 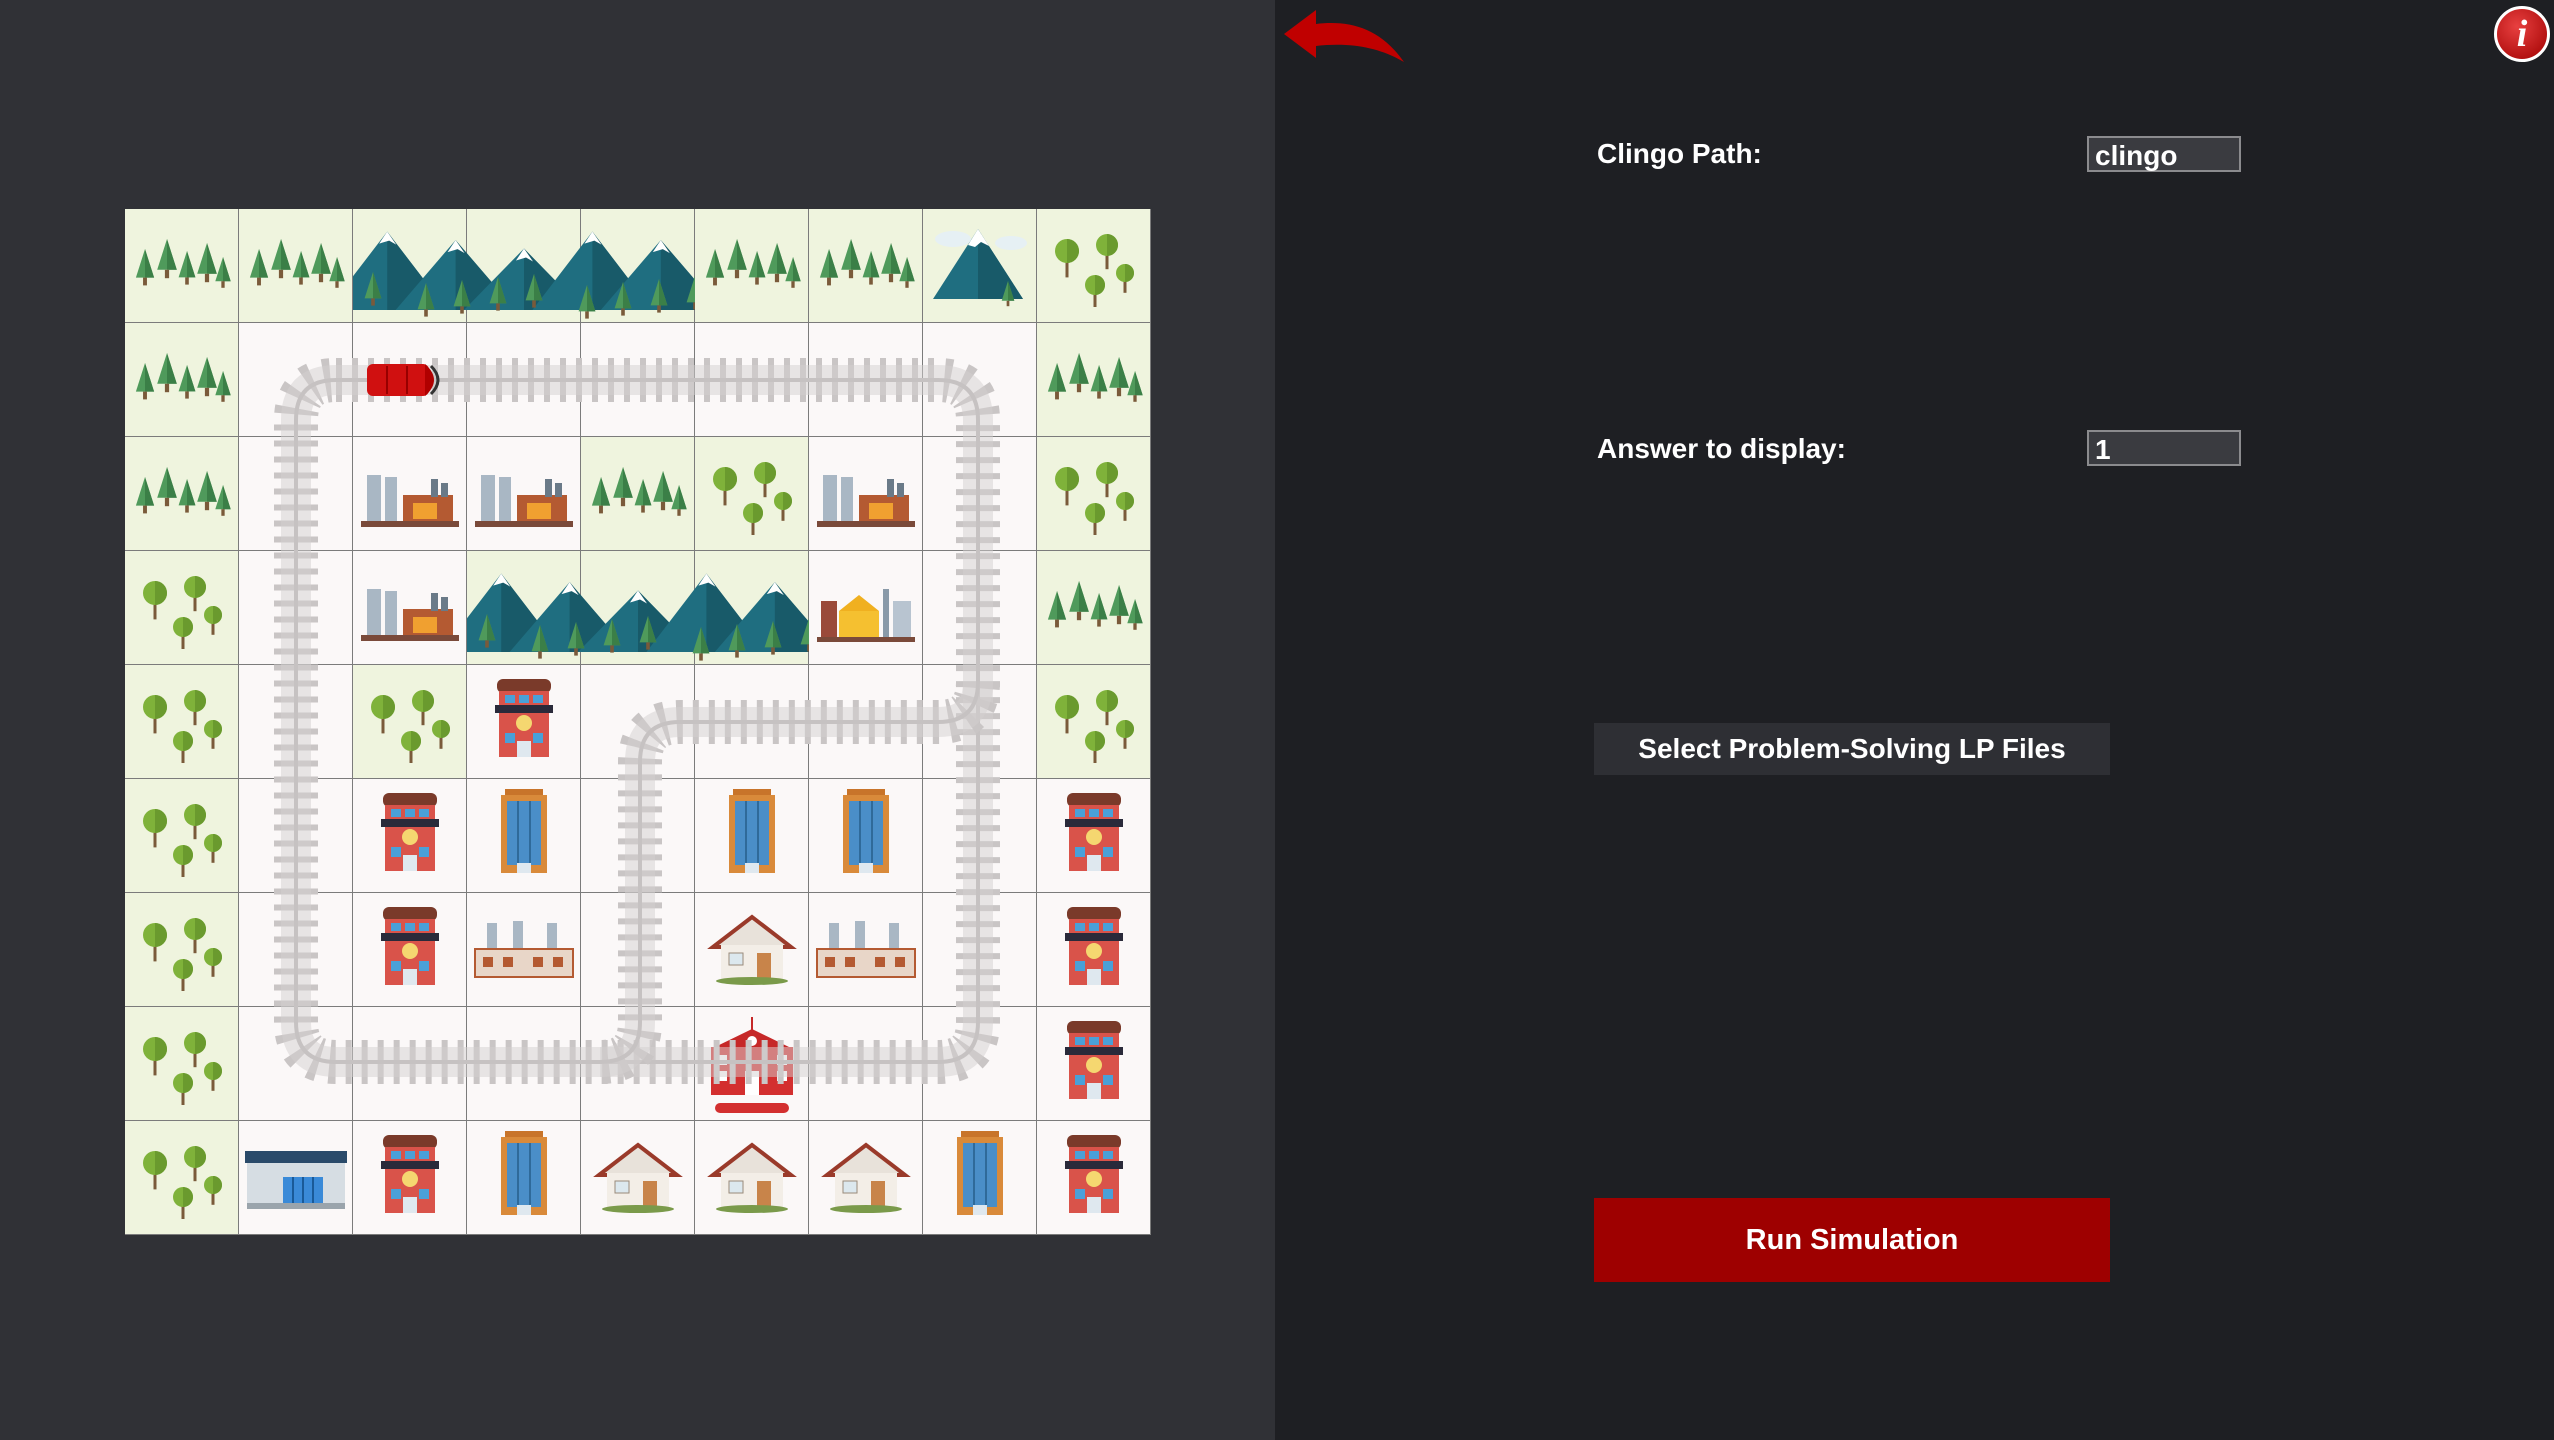 What do you see at coordinates (1852, 749) in the screenshot?
I see `select-lp-files-button: Select Problem-Solving LP Files` at bounding box center [1852, 749].